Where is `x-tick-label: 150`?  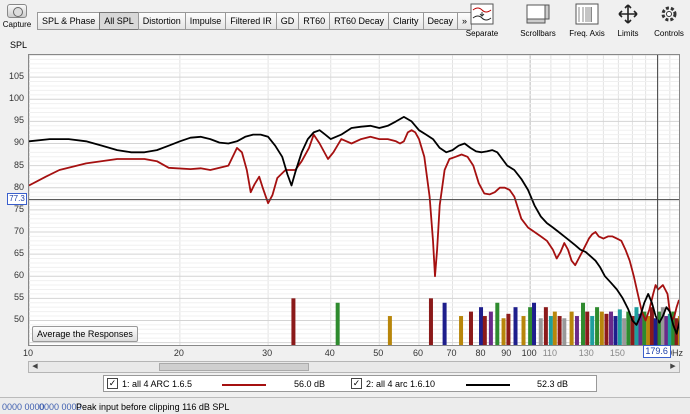
x-tick-label: 150 is located at coordinates (617, 353).